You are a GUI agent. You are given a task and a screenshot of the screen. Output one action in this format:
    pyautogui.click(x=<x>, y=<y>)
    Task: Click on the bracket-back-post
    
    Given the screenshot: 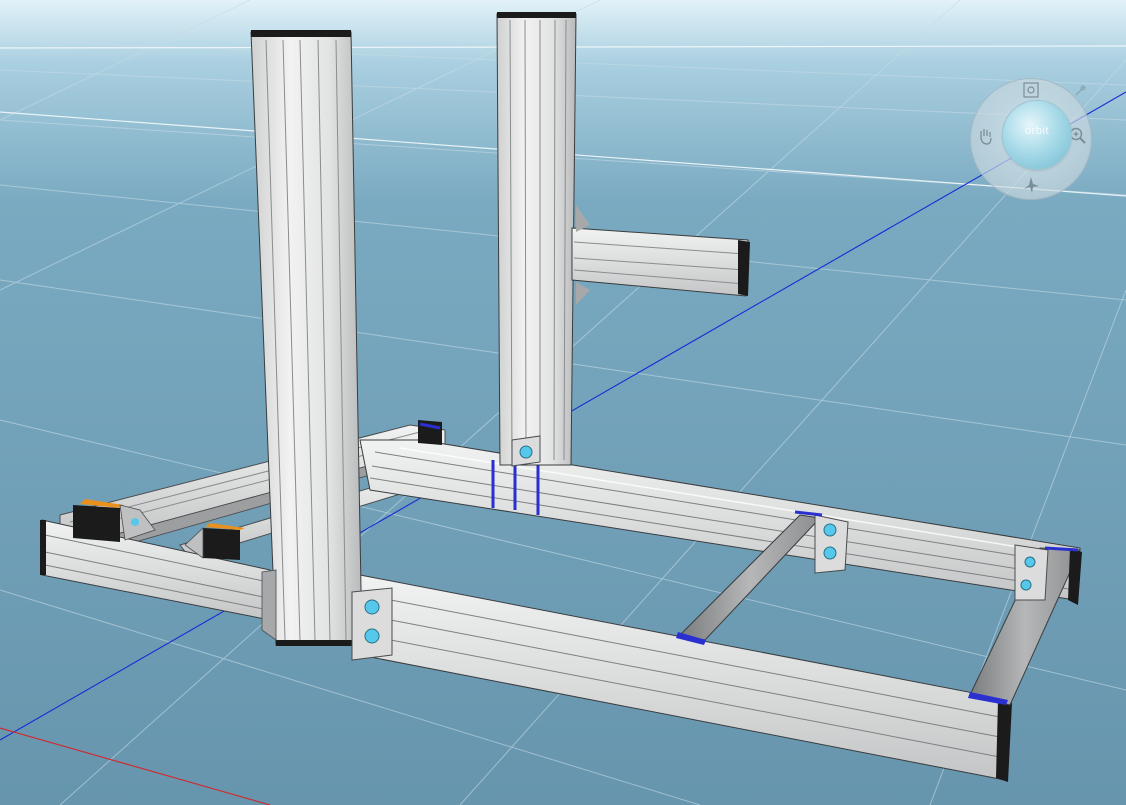 What is the action you would take?
    pyautogui.click(x=526, y=451)
    